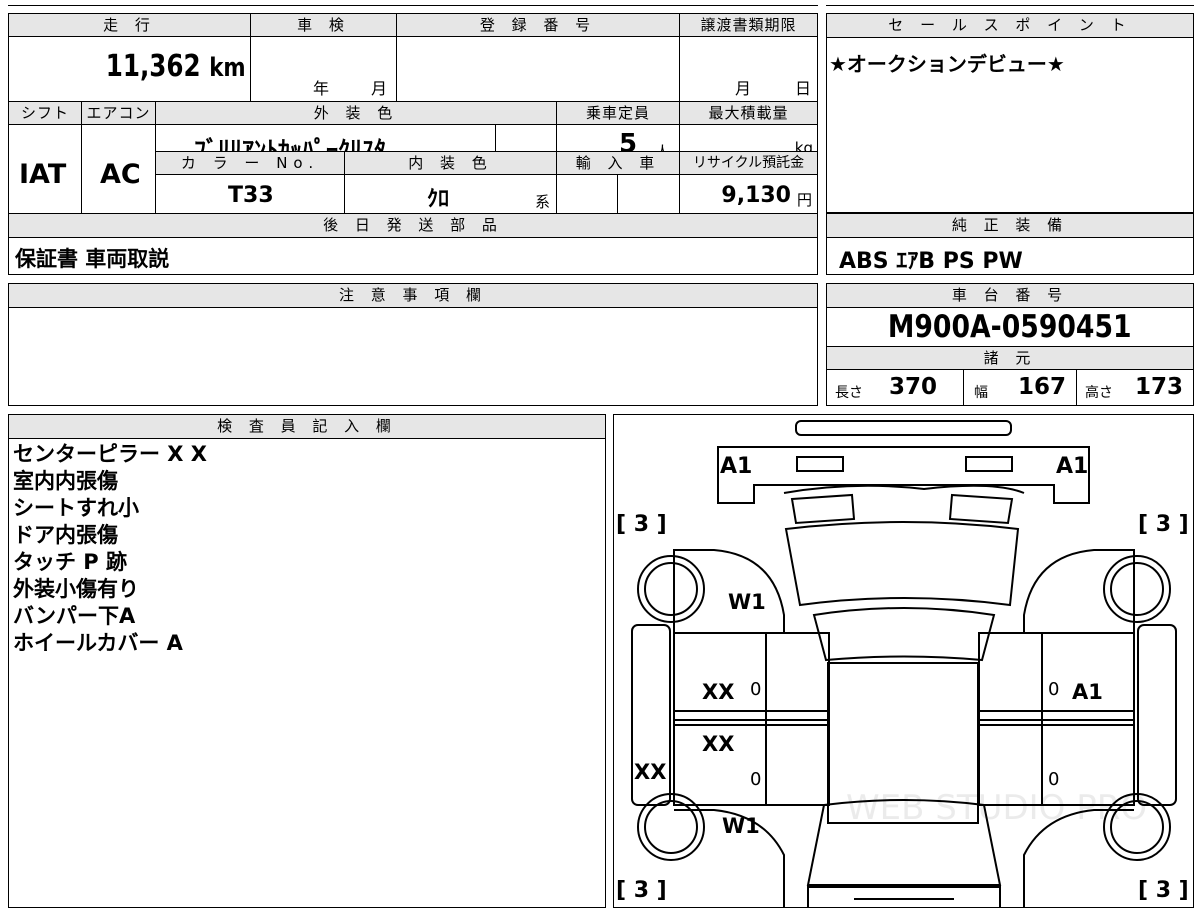 This screenshot has width=1200, height=908. Describe the element at coordinates (98, 643) in the screenshot. I see `inspector-note: ホイールカバー A` at that location.